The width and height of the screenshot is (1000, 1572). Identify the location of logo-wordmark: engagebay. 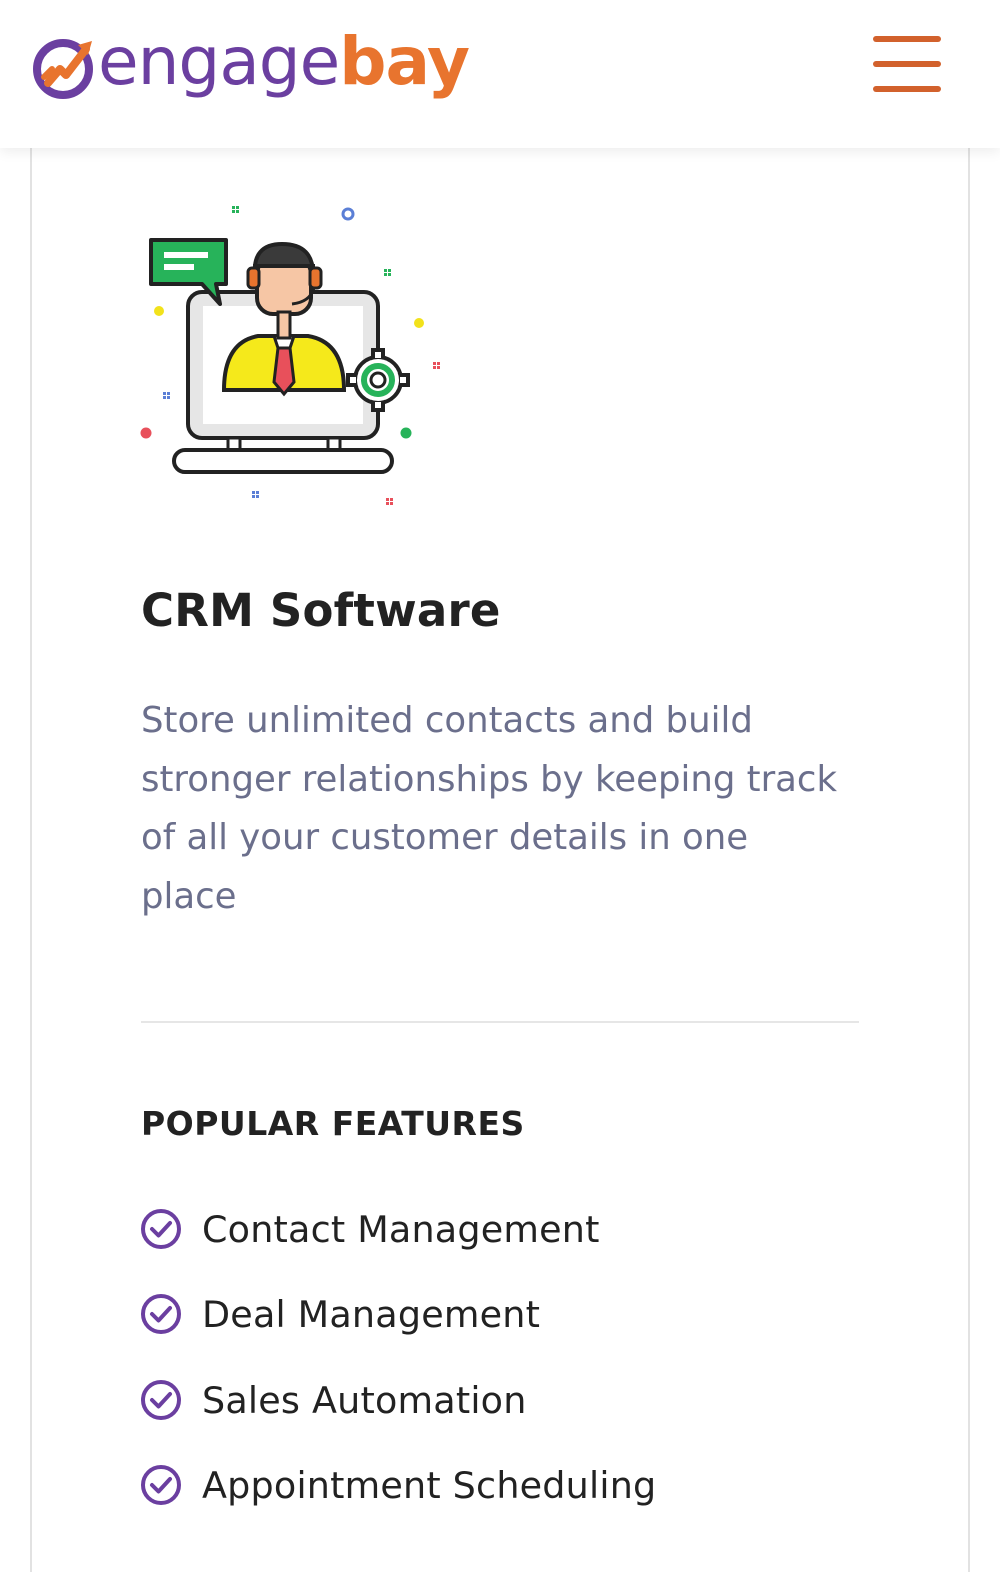
(284, 62).